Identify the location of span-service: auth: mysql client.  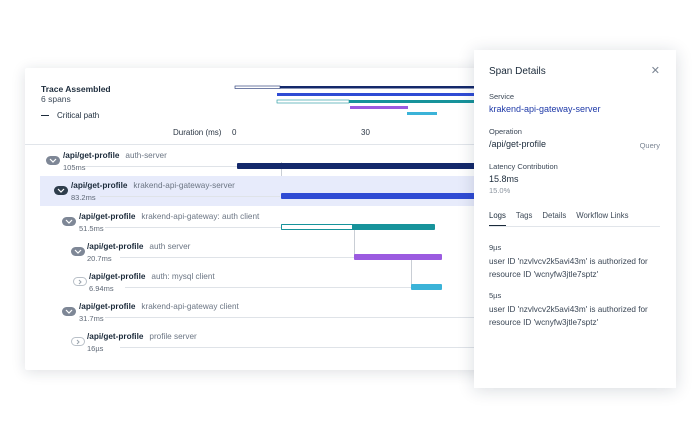
(183, 276).